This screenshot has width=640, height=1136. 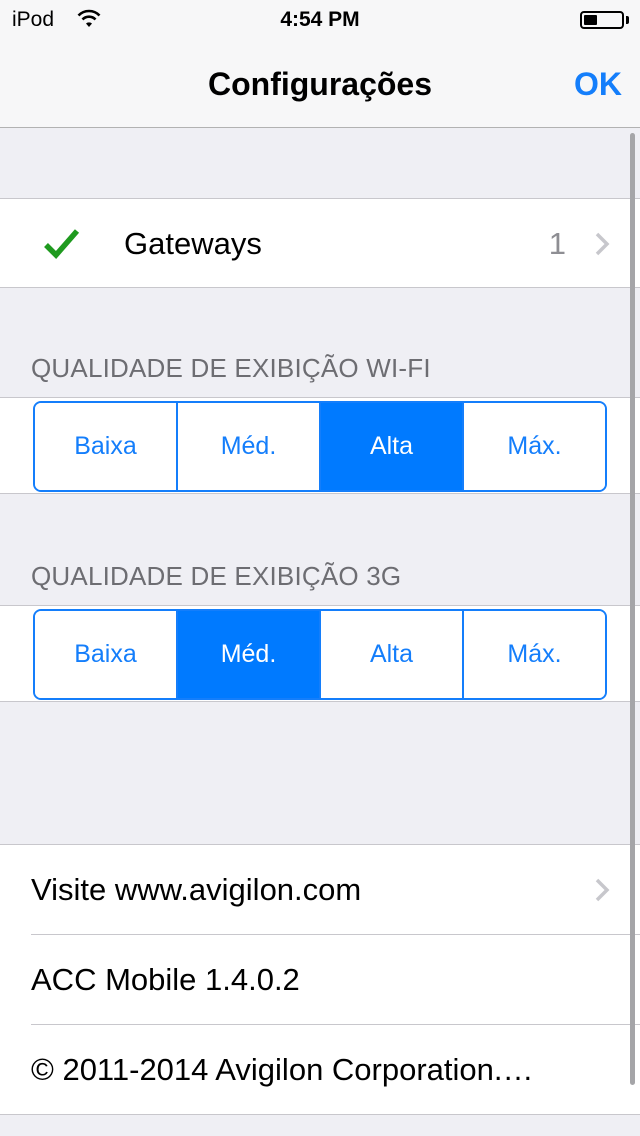 What do you see at coordinates (392, 446) in the screenshot?
I see `wifi-quality-segment-alta: Alta` at bounding box center [392, 446].